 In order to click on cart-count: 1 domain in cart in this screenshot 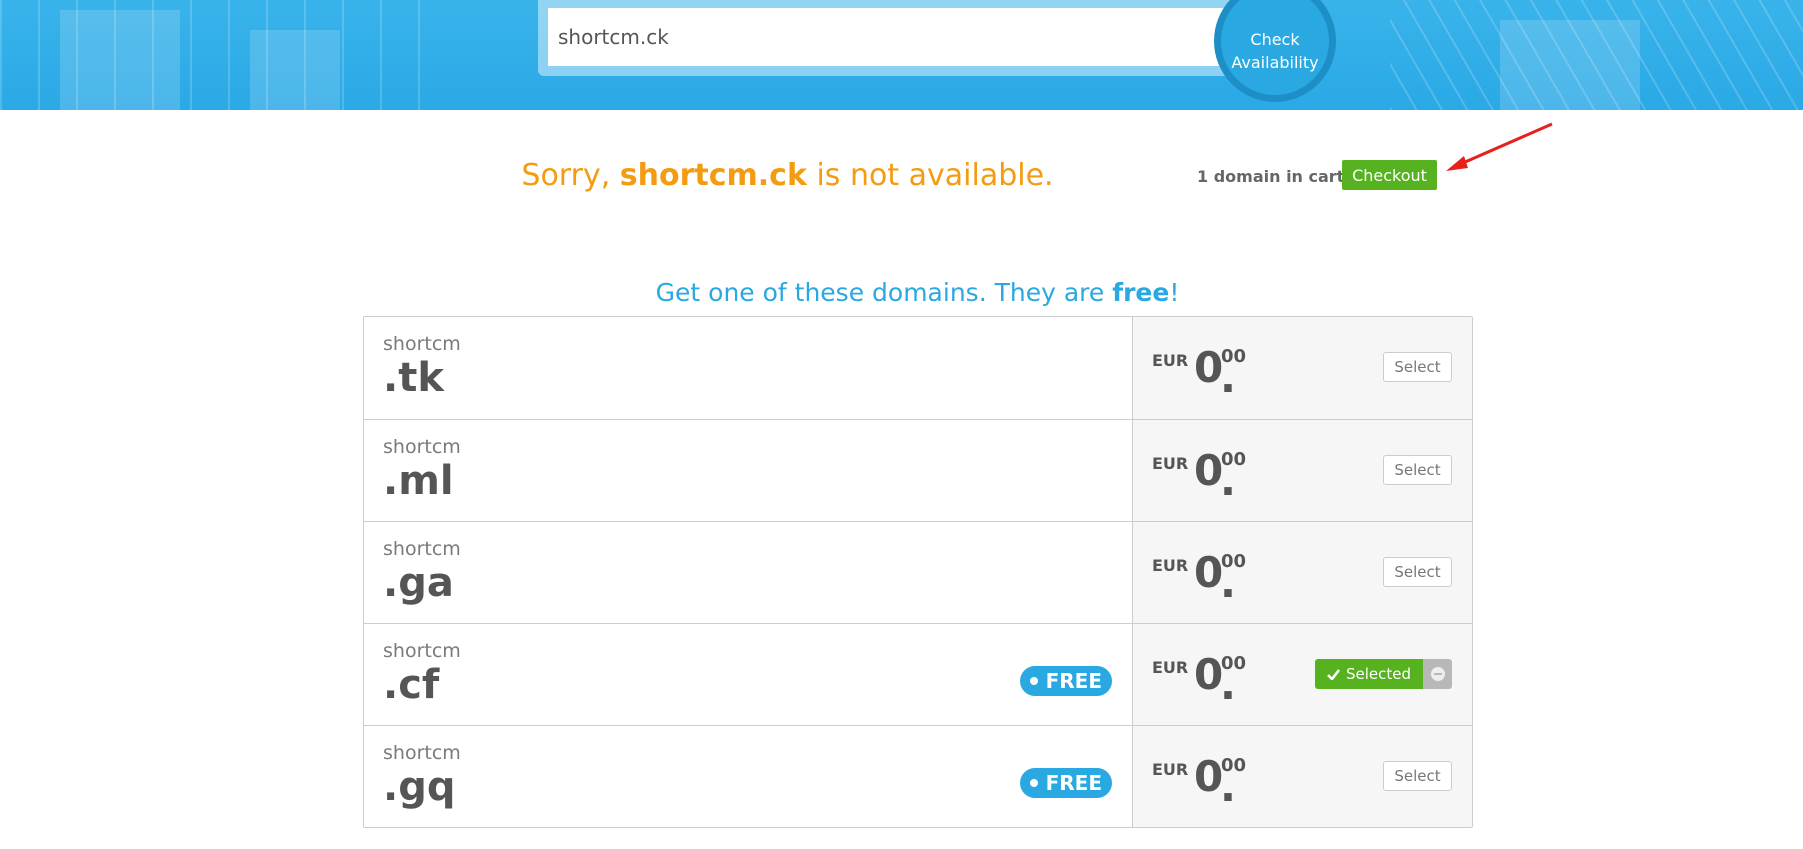, I will do `click(1271, 176)`.